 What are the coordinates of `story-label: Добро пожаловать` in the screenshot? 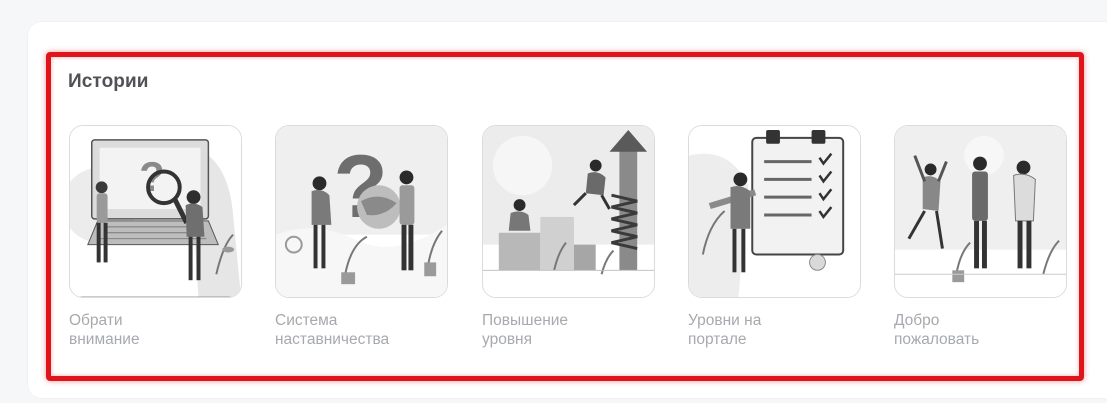 It's located at (984, 330).